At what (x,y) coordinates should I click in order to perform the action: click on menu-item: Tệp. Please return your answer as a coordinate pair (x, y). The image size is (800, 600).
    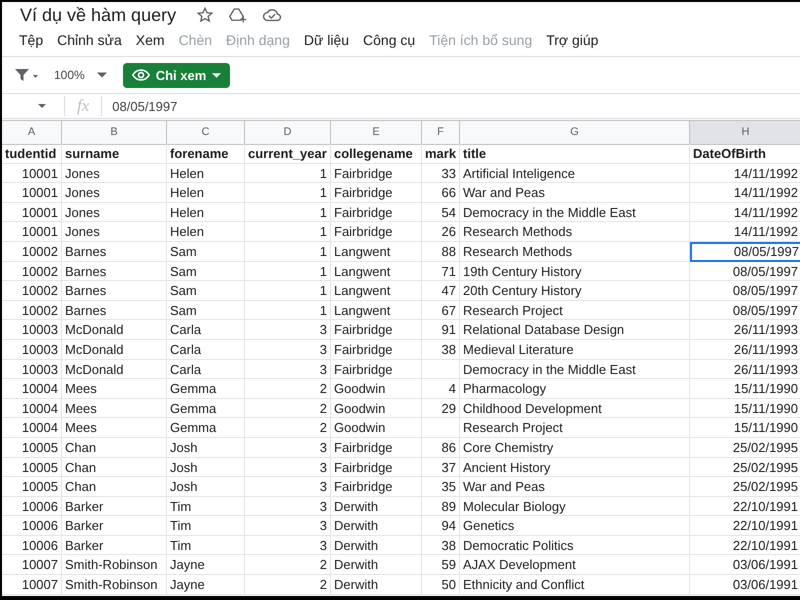
    Looking at the image, I should click on (31, 40).